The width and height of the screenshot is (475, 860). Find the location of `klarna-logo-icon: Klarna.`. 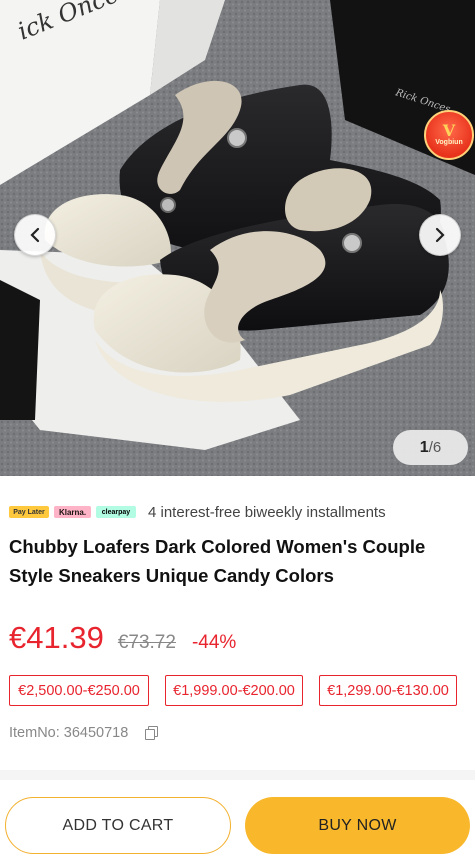

klarna-logo-icon: Klarna. is located at coordinates (72, 512).